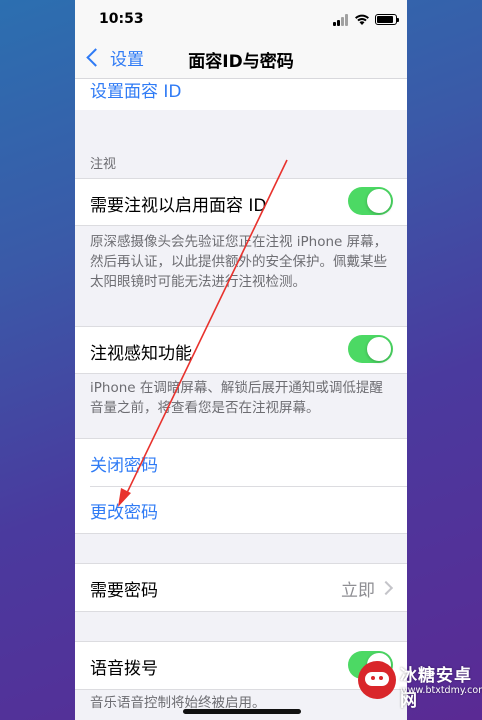 The width and height of the screenshot is (482, 720). Describe the element at coordinates (370, 349) in the screenshot. I see `attention-aware-toggle` at that location.